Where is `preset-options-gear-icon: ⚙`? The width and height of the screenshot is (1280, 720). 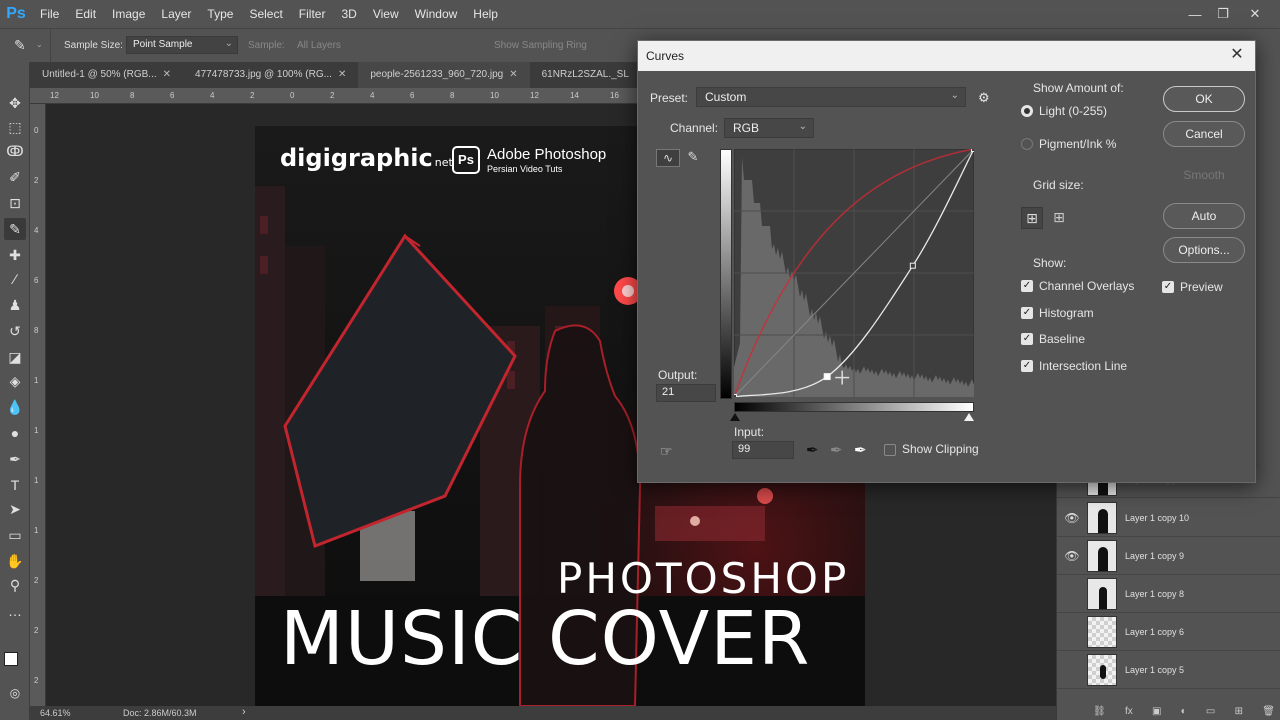 preset-options-gear-icon: ⚙ is located at coordinates (984, 98).